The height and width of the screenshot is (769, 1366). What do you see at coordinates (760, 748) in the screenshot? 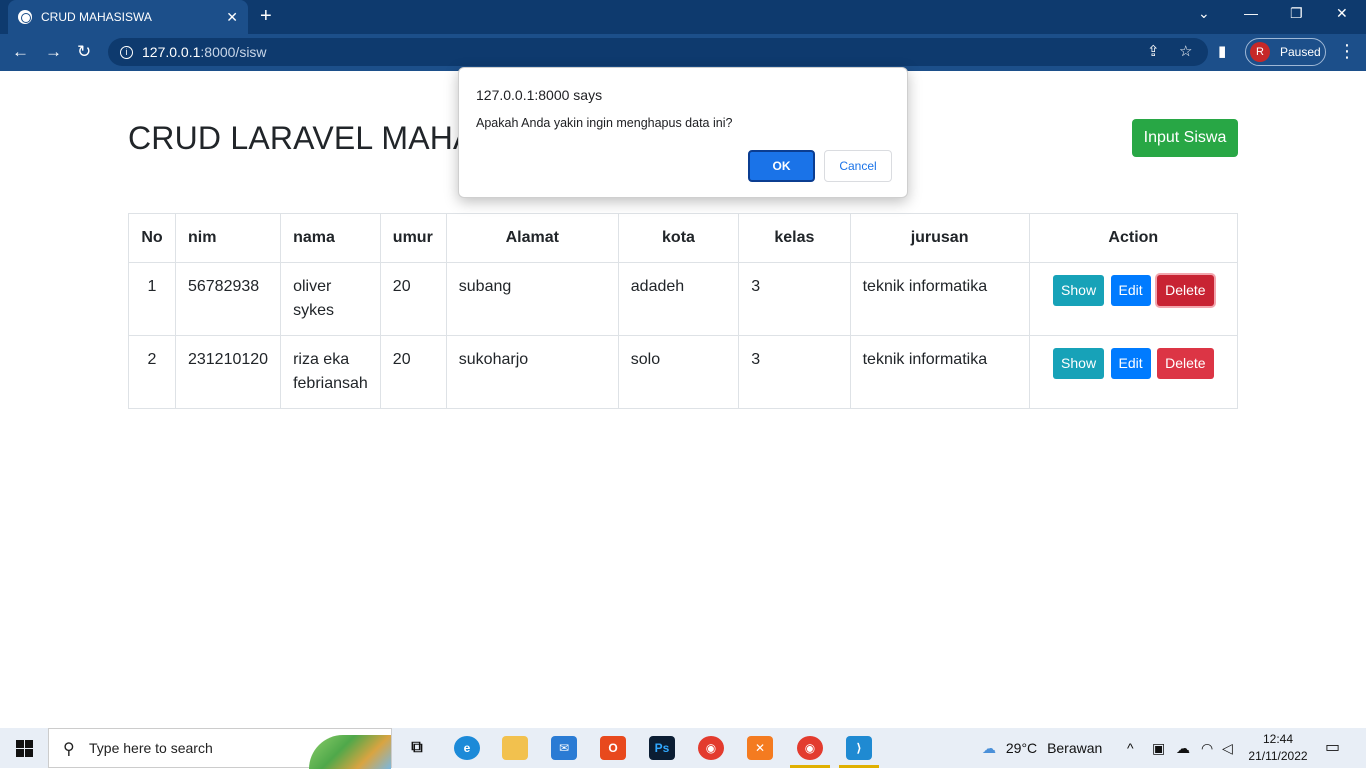
I see `xampp-icon: ✕` at bounding box center [760, 748].